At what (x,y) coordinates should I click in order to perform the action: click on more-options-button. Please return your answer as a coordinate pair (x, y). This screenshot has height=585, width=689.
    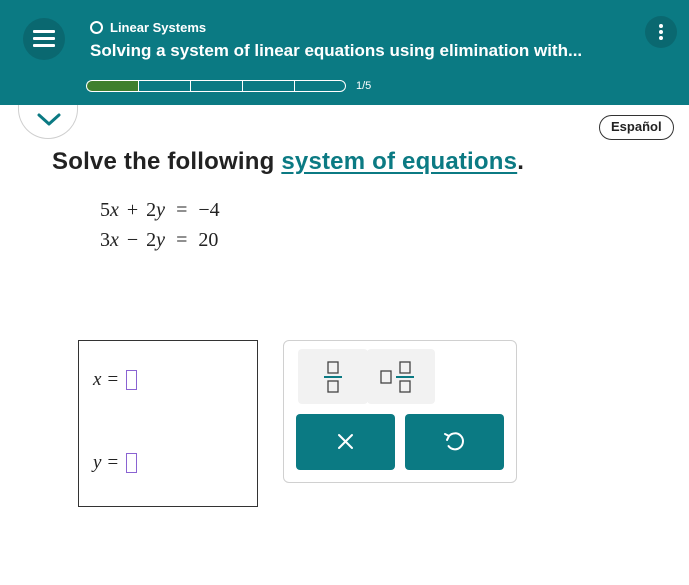
    Looking at the image, I should click on (661, 32).